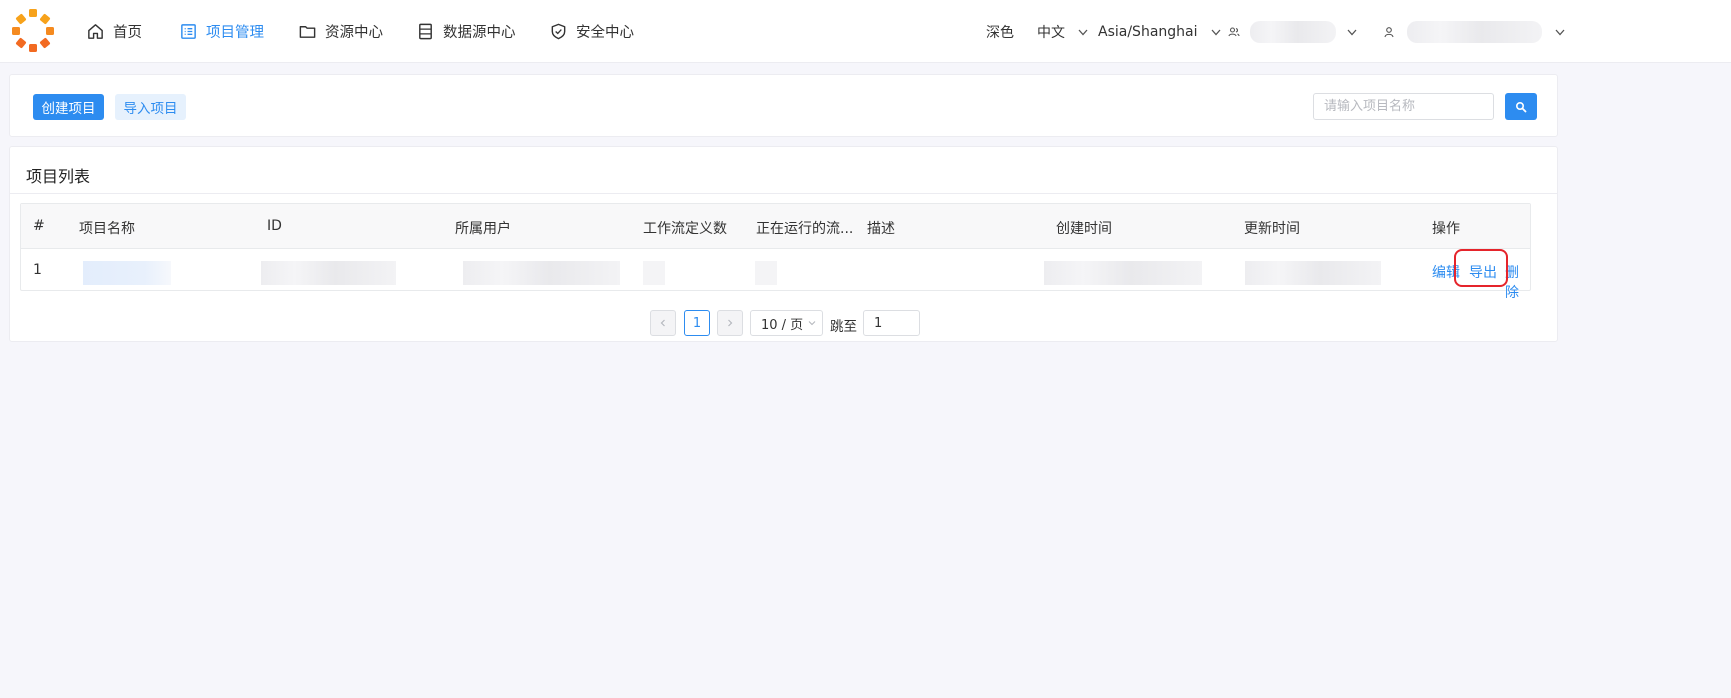  What do you see at coordinates (1051, 32) in the screenshot?
I see `language-label: 中文` at bounding box center [1051, 32].